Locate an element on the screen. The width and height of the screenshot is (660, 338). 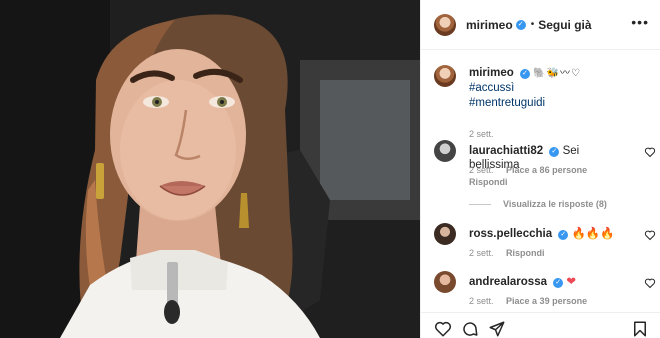
comment-text: andrealarossa ✓ ❤ is located at coordinates (549, 282).